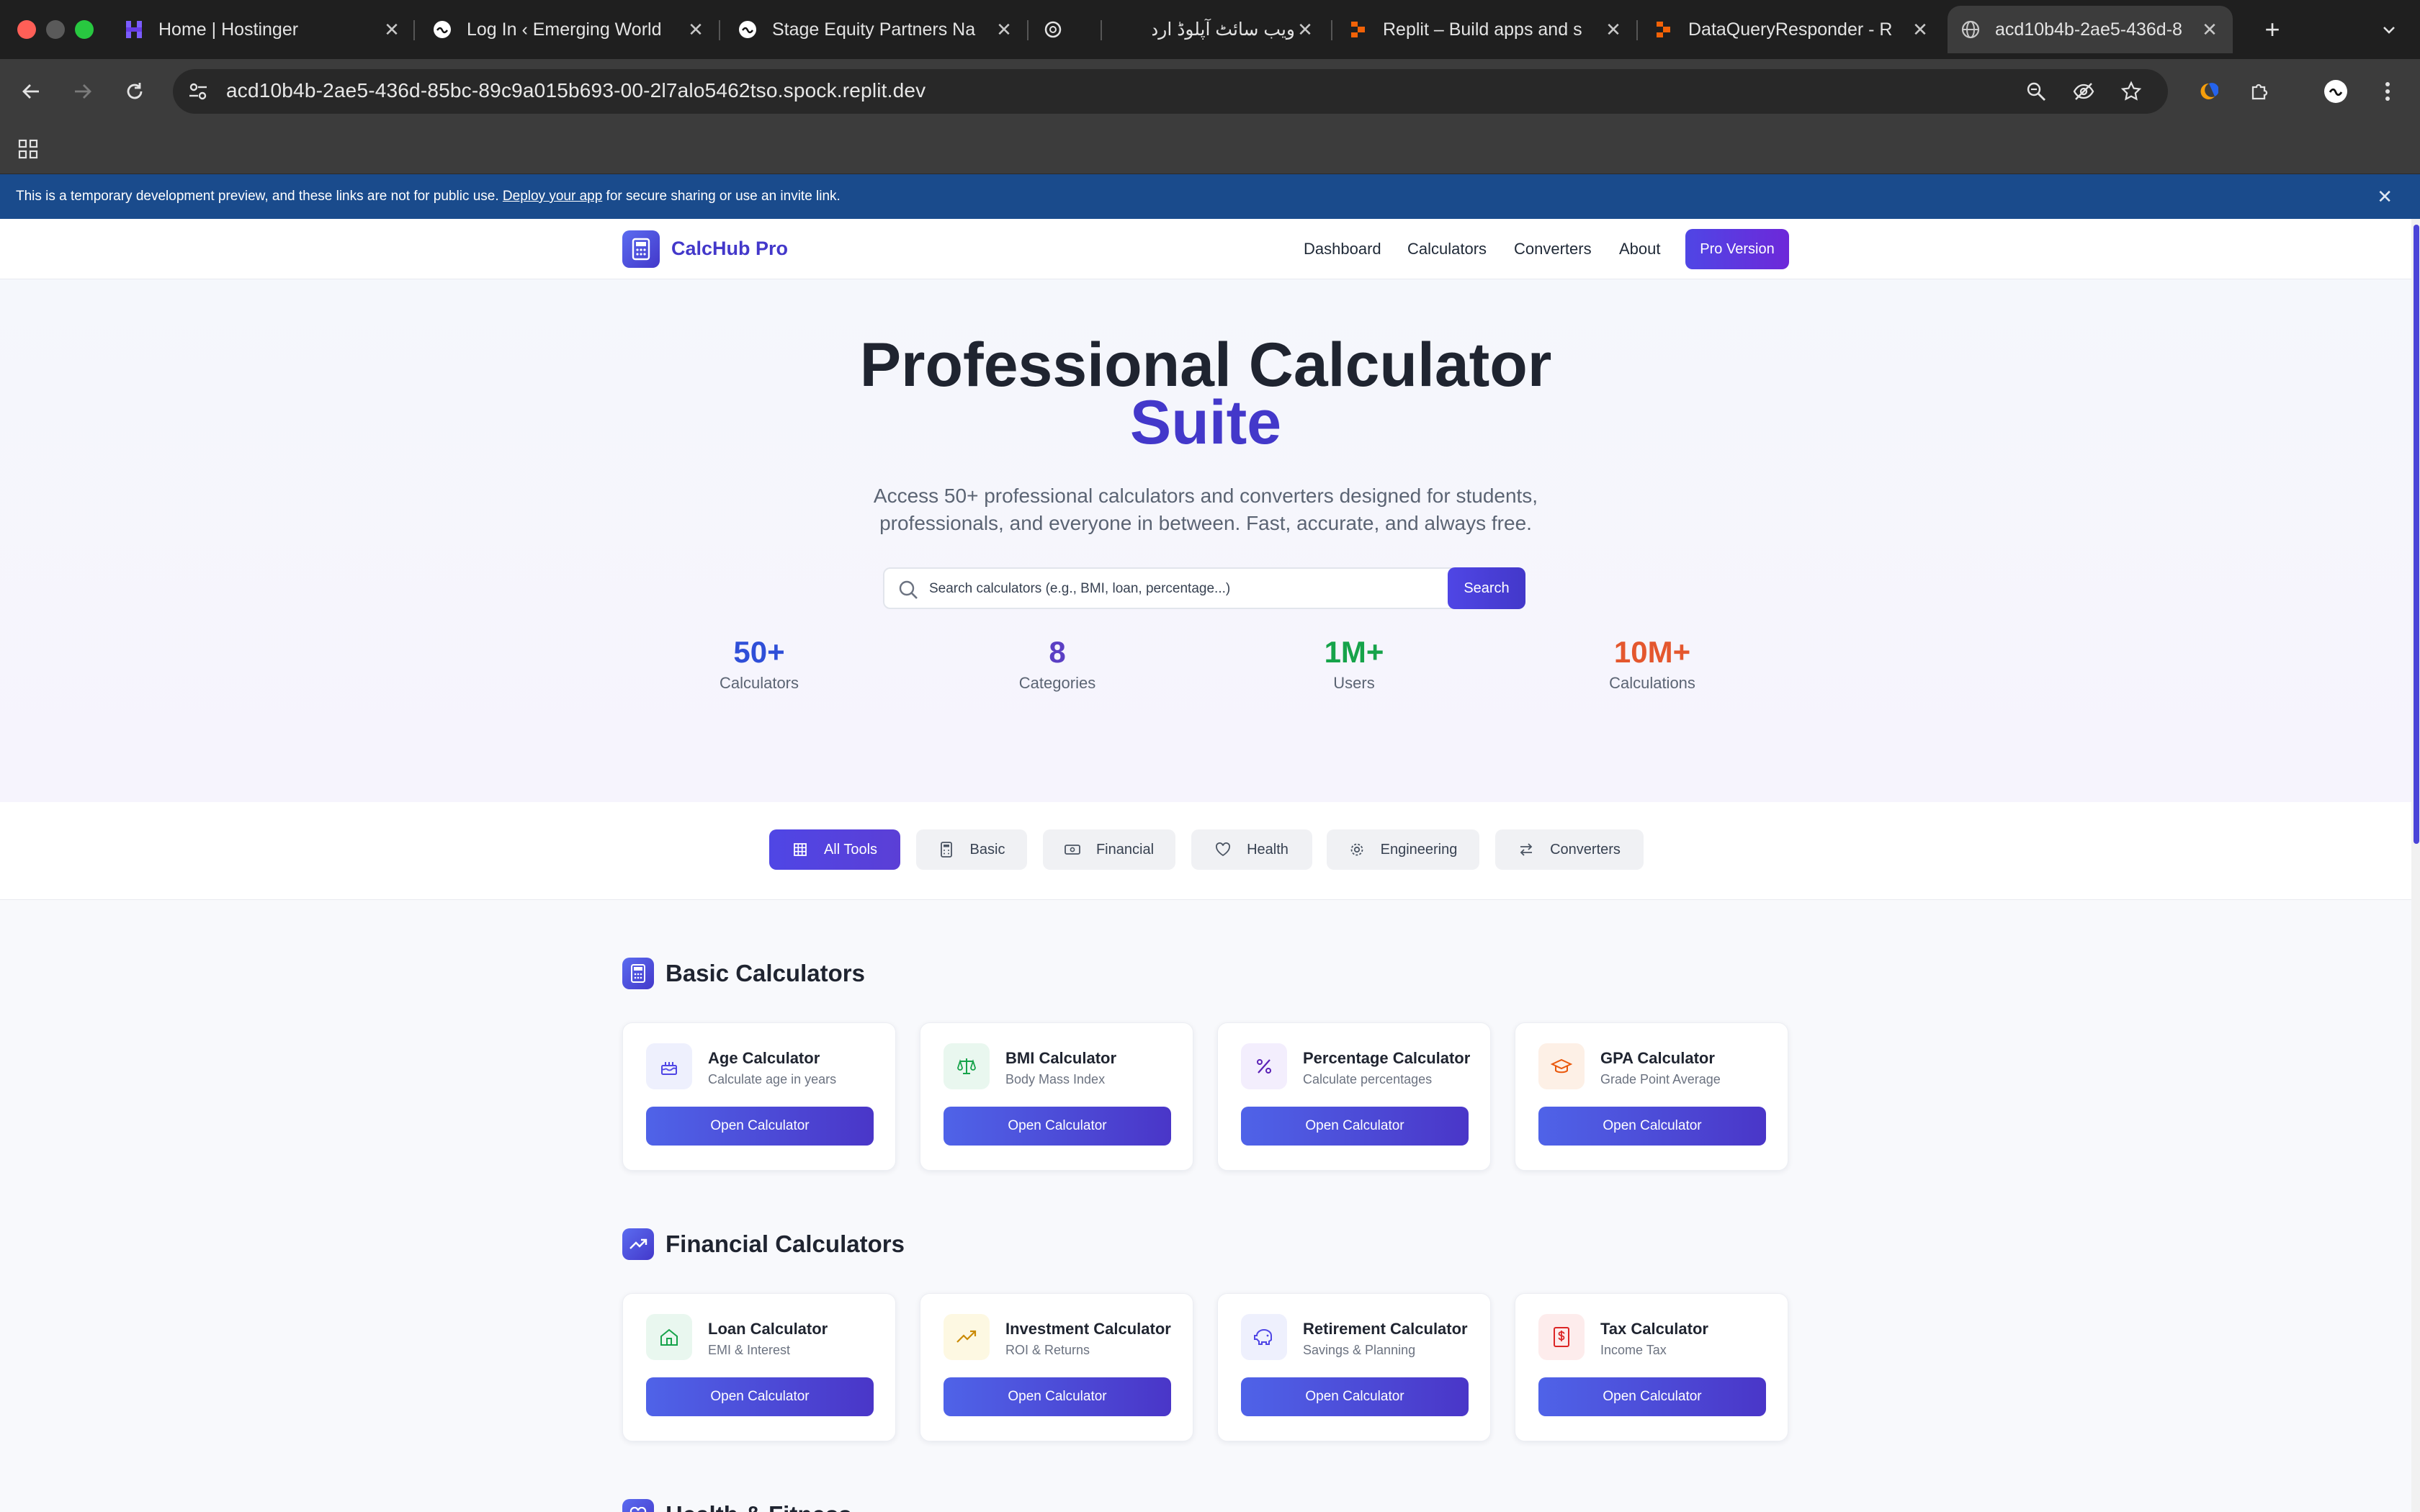  Describe the element at coordinates (2387, 91) in the screenshot. I see `menu-kebab-icon` at that location.